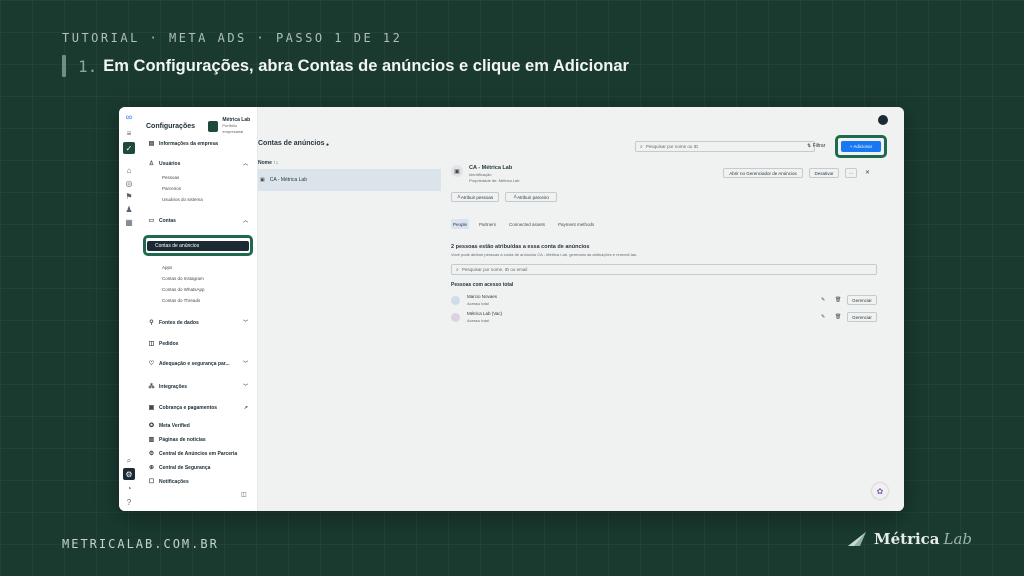  I want to click on tab-connected-assets: Connected assets, so click(527, 224).